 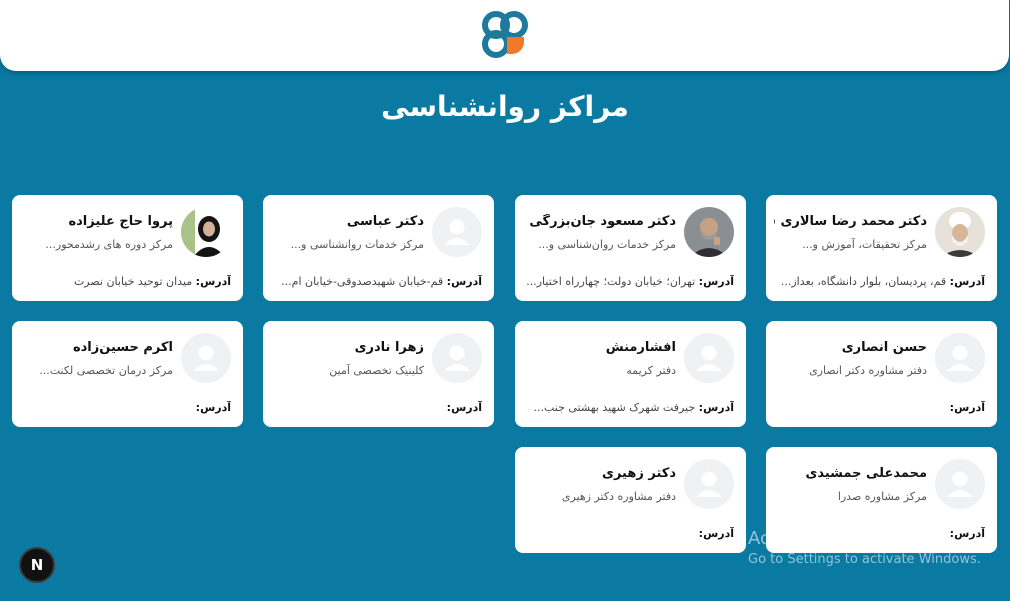 I want to click on center-name: اکرم حسین‌زاده, so click(x=122, y=347).